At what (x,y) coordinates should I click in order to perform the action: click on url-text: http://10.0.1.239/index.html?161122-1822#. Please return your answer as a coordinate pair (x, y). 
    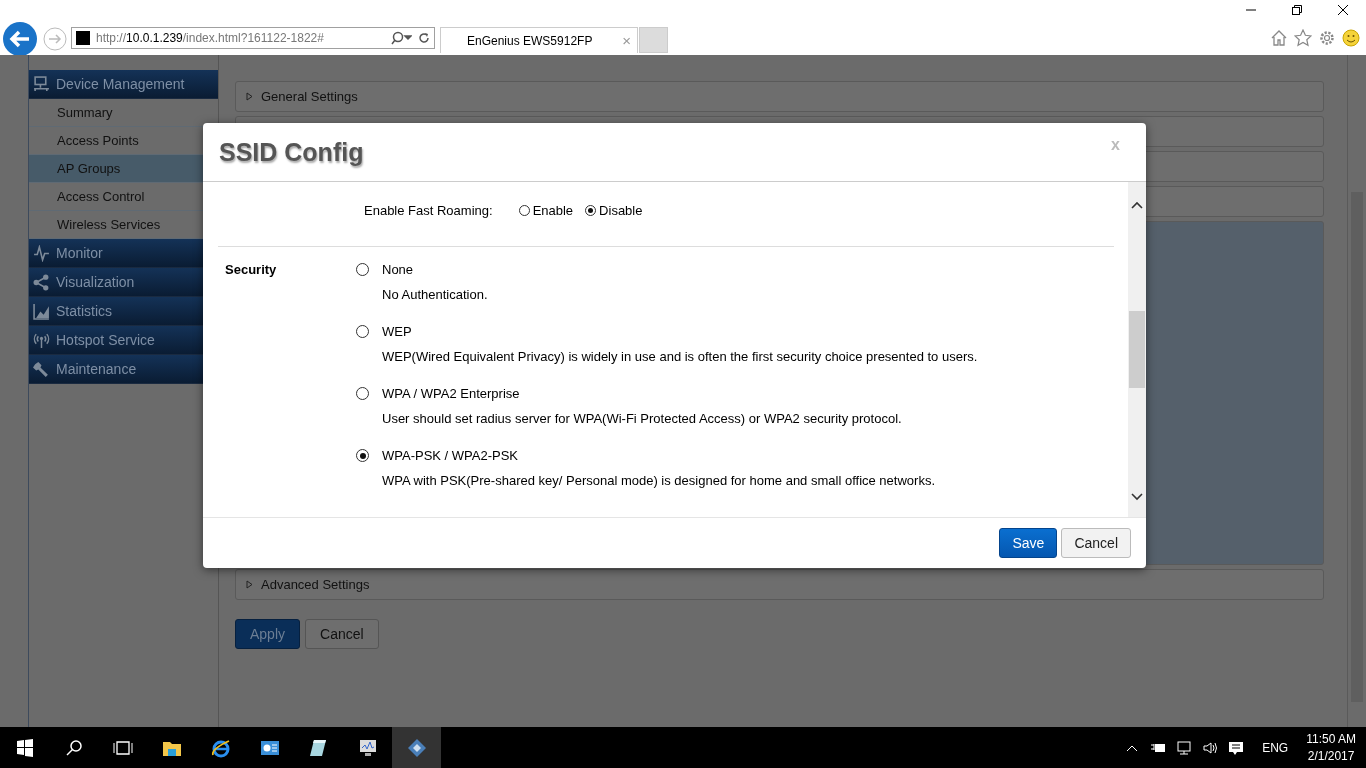
    Looking at the image, I should click on (210, 38).